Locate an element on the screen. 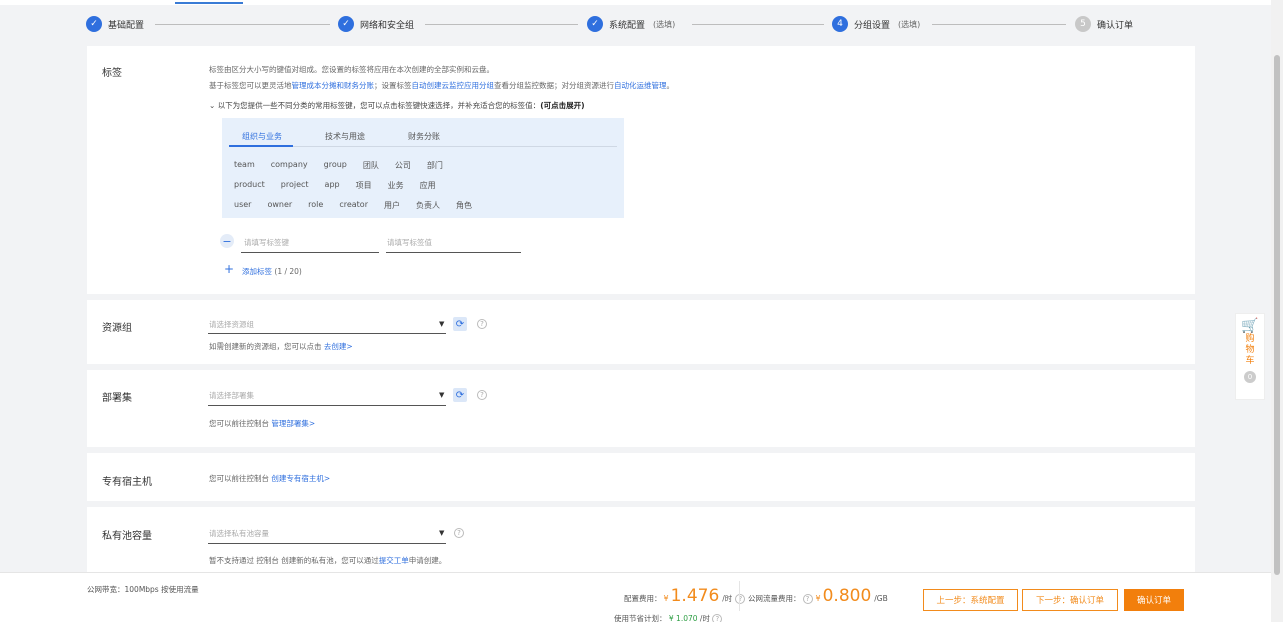  step-confirm-order: 5 确认订单 is located at coordinates (1104, 24).